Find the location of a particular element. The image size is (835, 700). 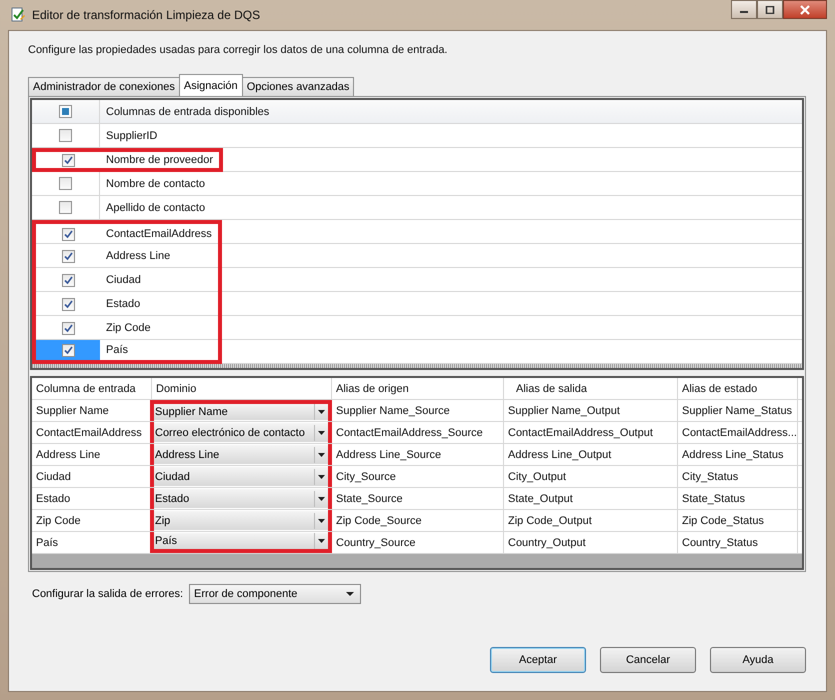

tab: Administrador de conexiones is located at coordinates (104, 86).